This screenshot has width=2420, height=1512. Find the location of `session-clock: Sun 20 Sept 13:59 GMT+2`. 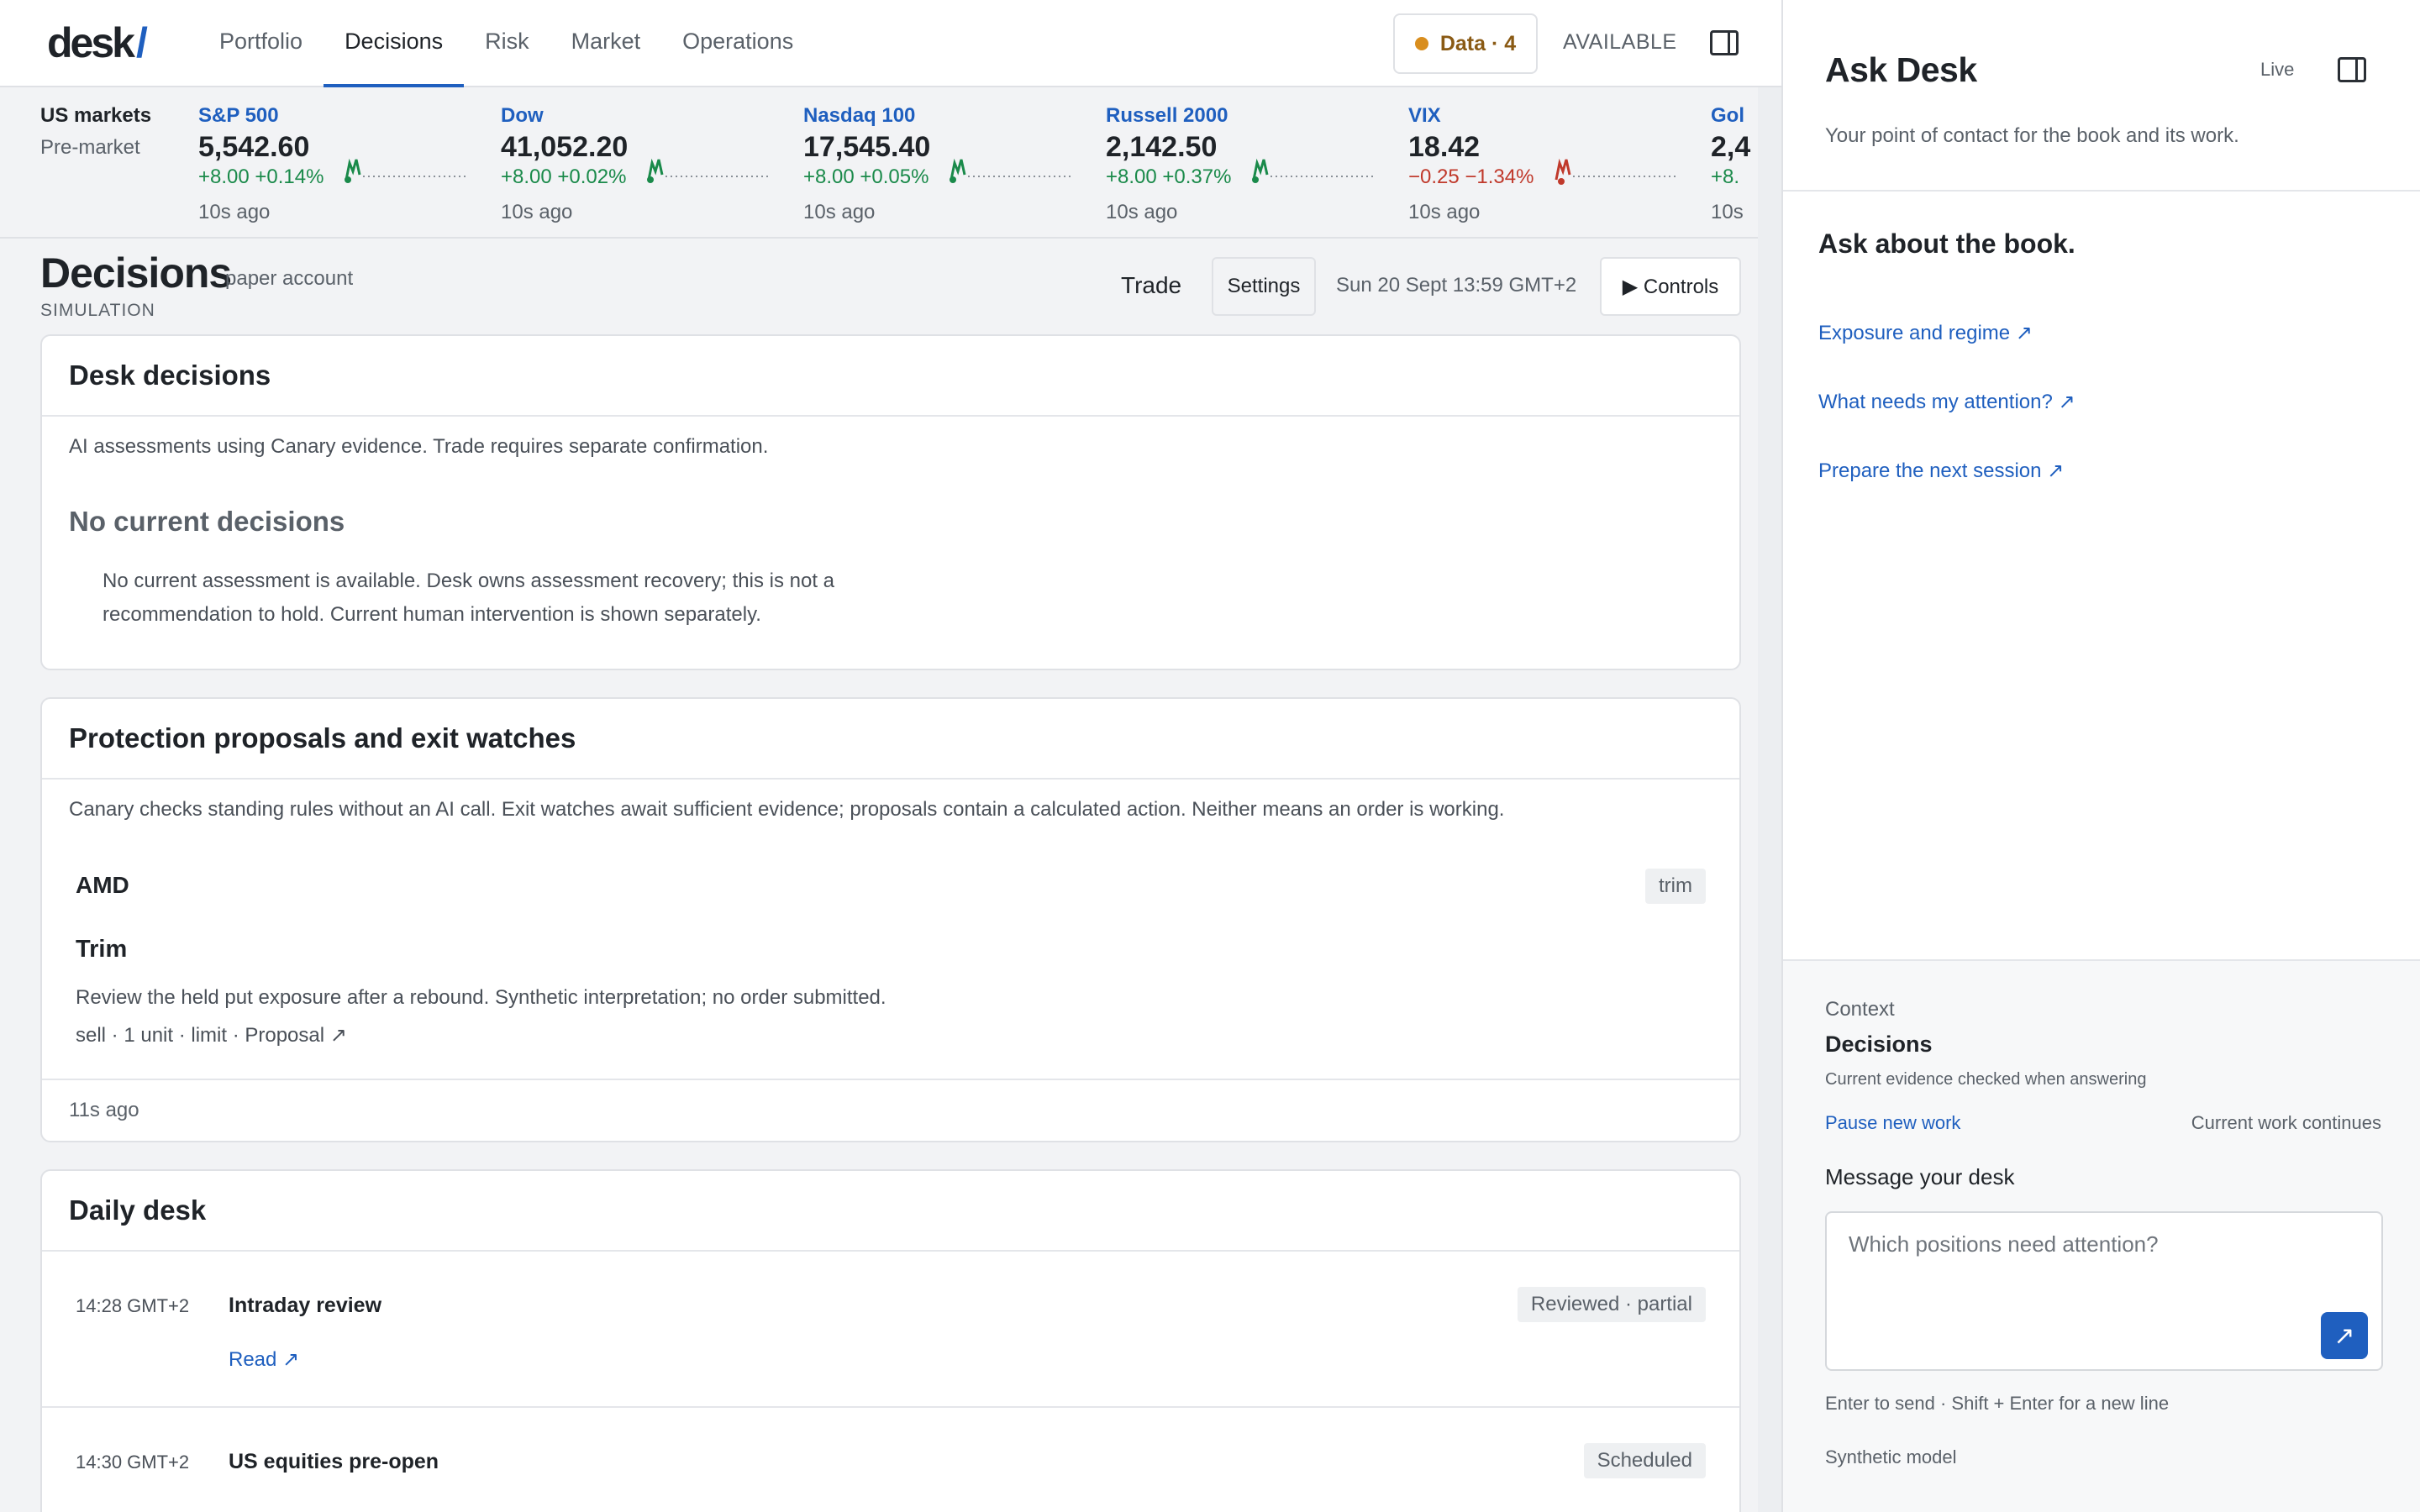

session-clock: Sun 20 Sept 13:59 GMT+2 is located at coordinates (1456, 285).